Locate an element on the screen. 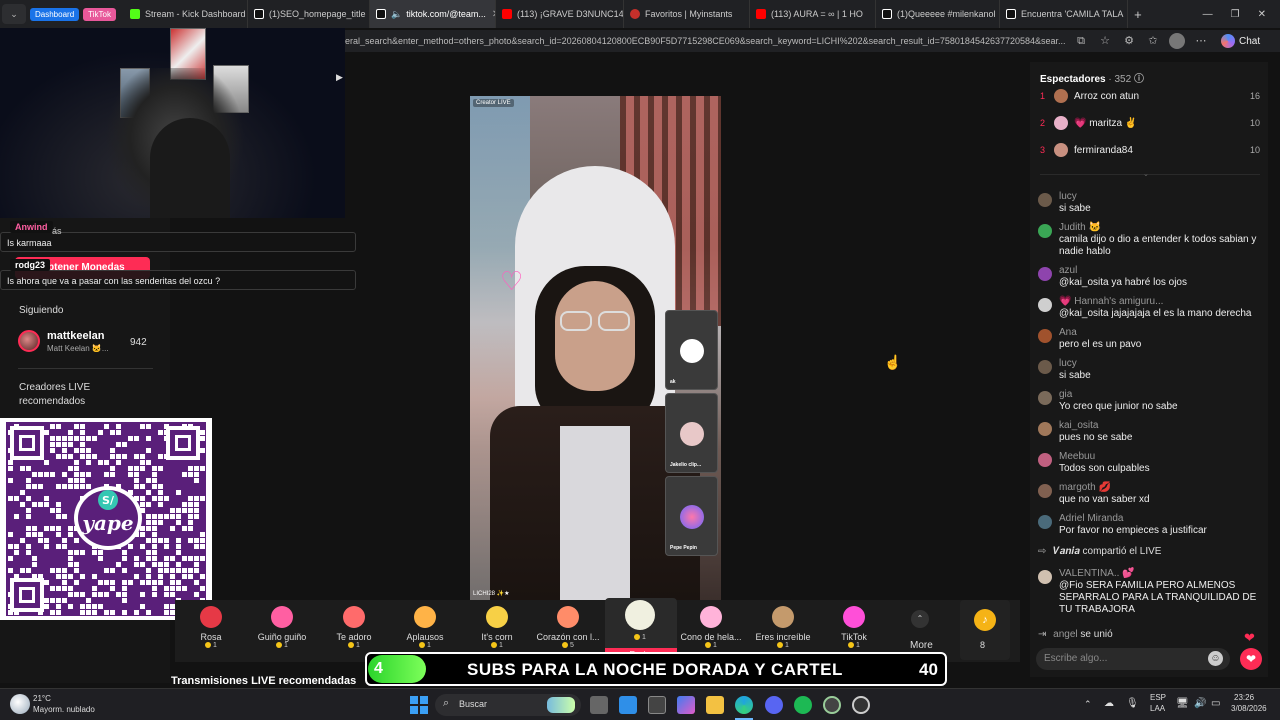 Image resolution: width=1280 pixels, height=720 pixels. favorite-star-icon: ☆ is located at coordinates (1105, 41).